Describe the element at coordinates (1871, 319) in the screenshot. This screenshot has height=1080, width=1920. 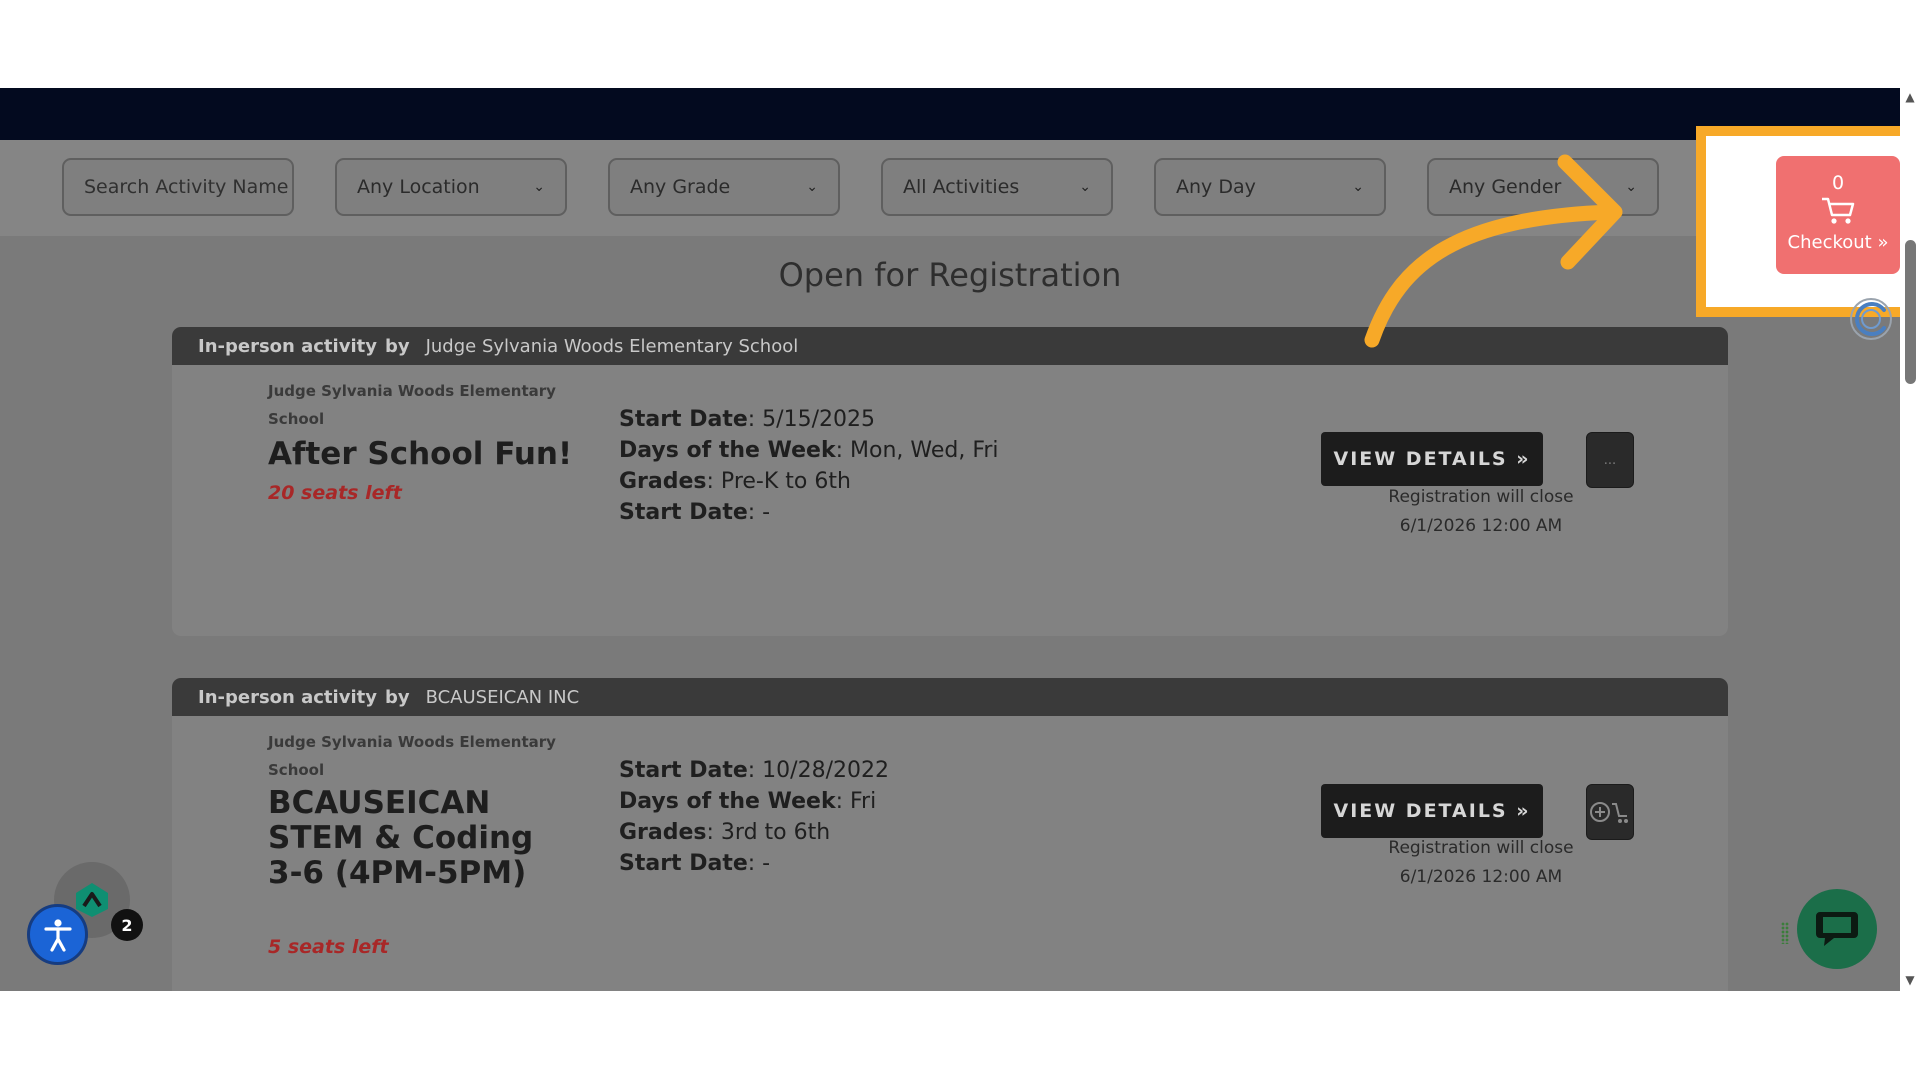
I see `loading-spinner-icon` at that location.